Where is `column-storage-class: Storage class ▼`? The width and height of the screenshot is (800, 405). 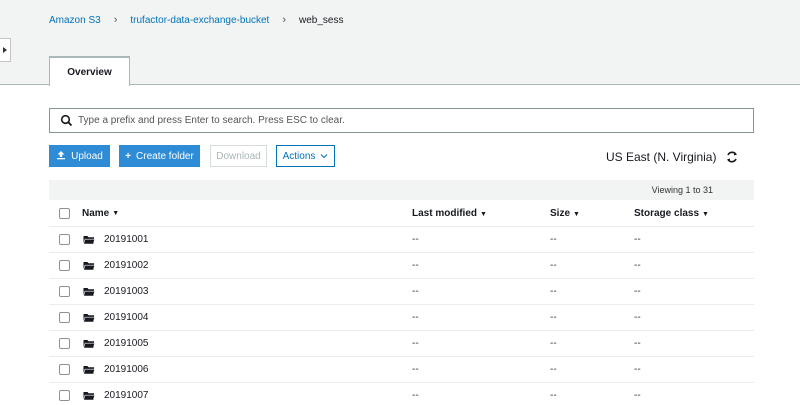
column-storage-class: Storage class ▼ is located at coordinates (694, 213).